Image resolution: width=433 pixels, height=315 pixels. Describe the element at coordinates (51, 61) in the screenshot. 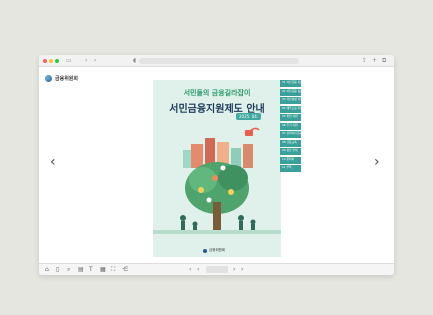

I see `minimize-button` at that location.